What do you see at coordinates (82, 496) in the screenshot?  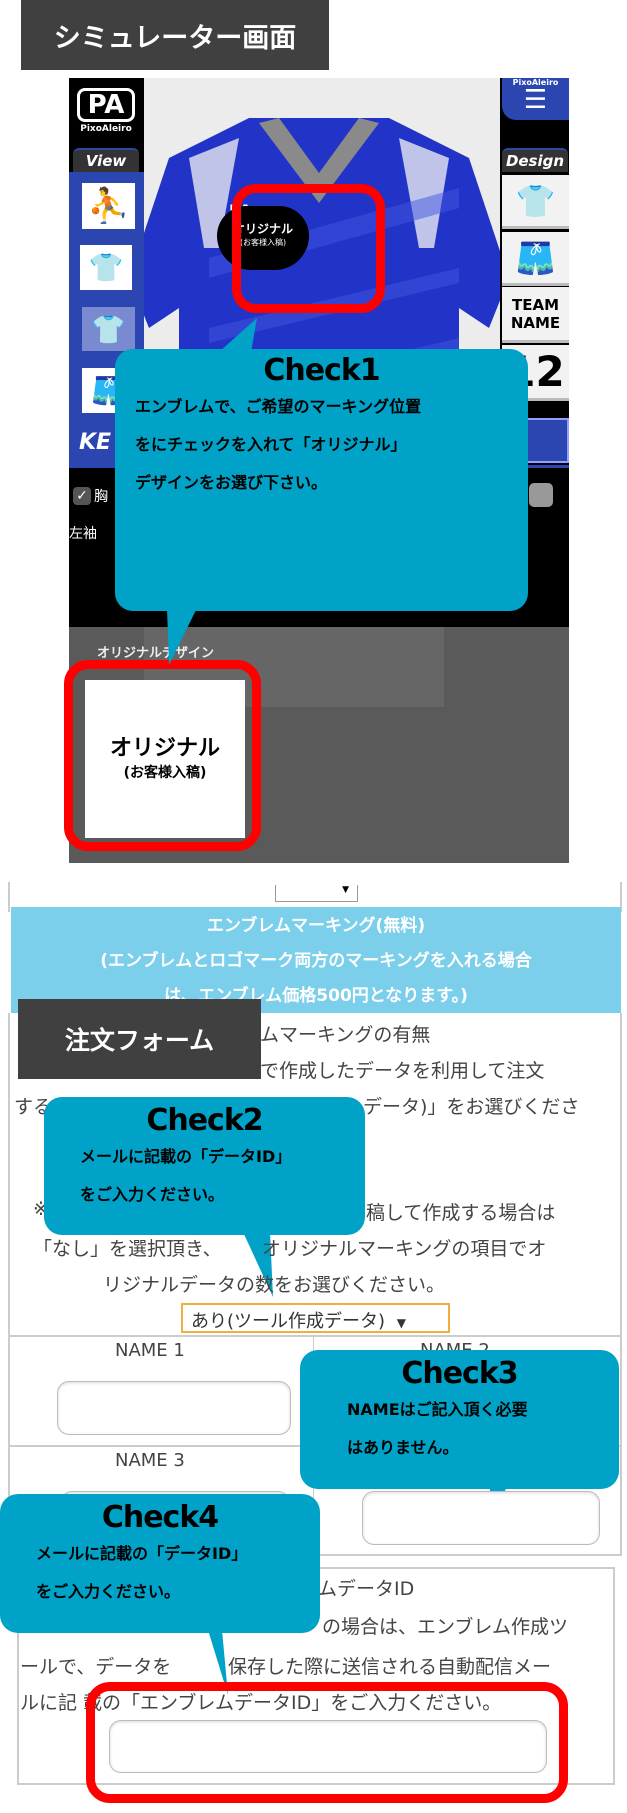 I see `checkmark-icon: ✓` at bounding box center [82, 496].